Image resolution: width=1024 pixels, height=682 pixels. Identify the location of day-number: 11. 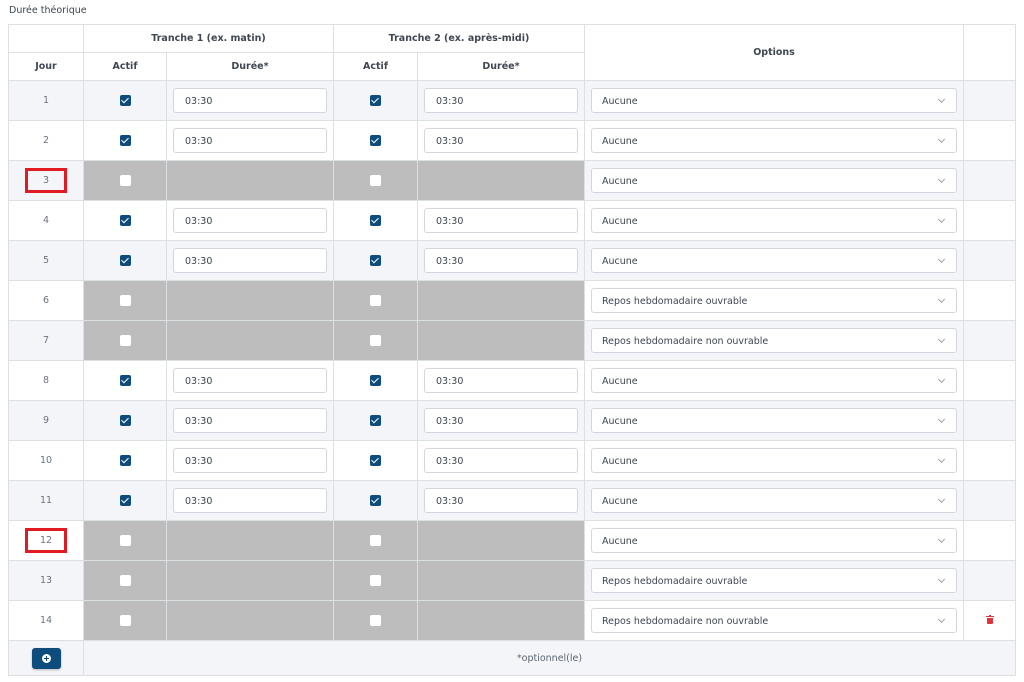
(46, 500).